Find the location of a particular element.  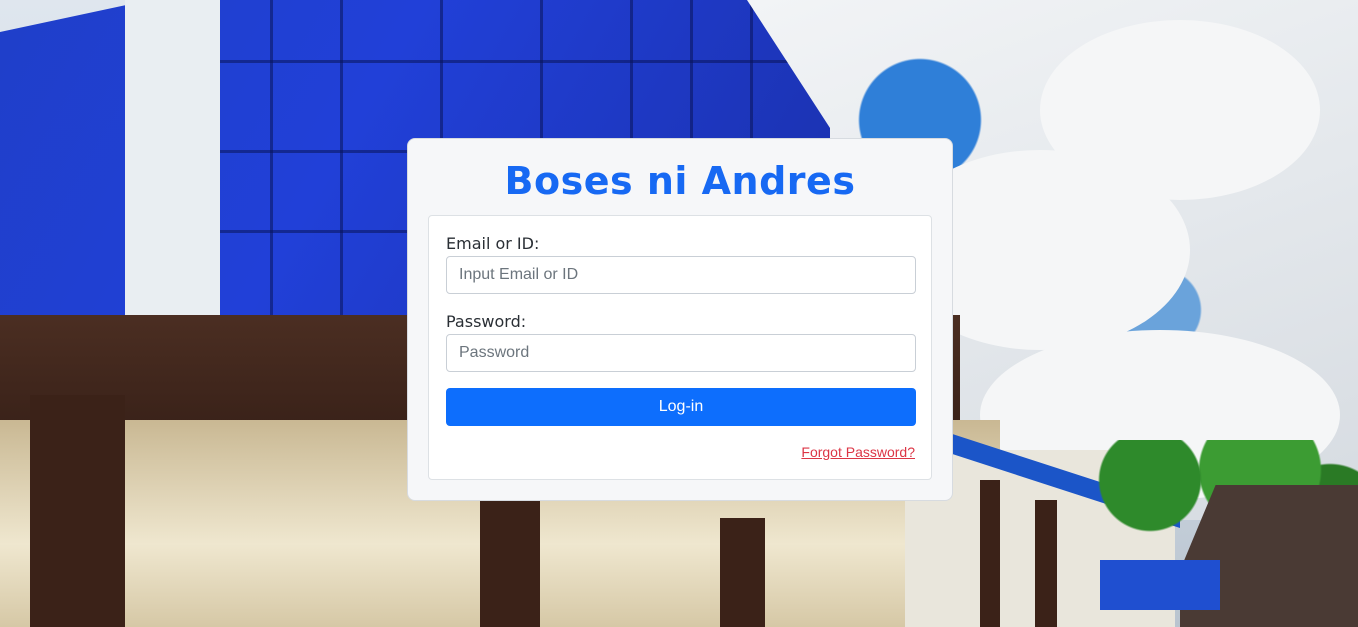

white-pillar is located at coordinates (172, 165).